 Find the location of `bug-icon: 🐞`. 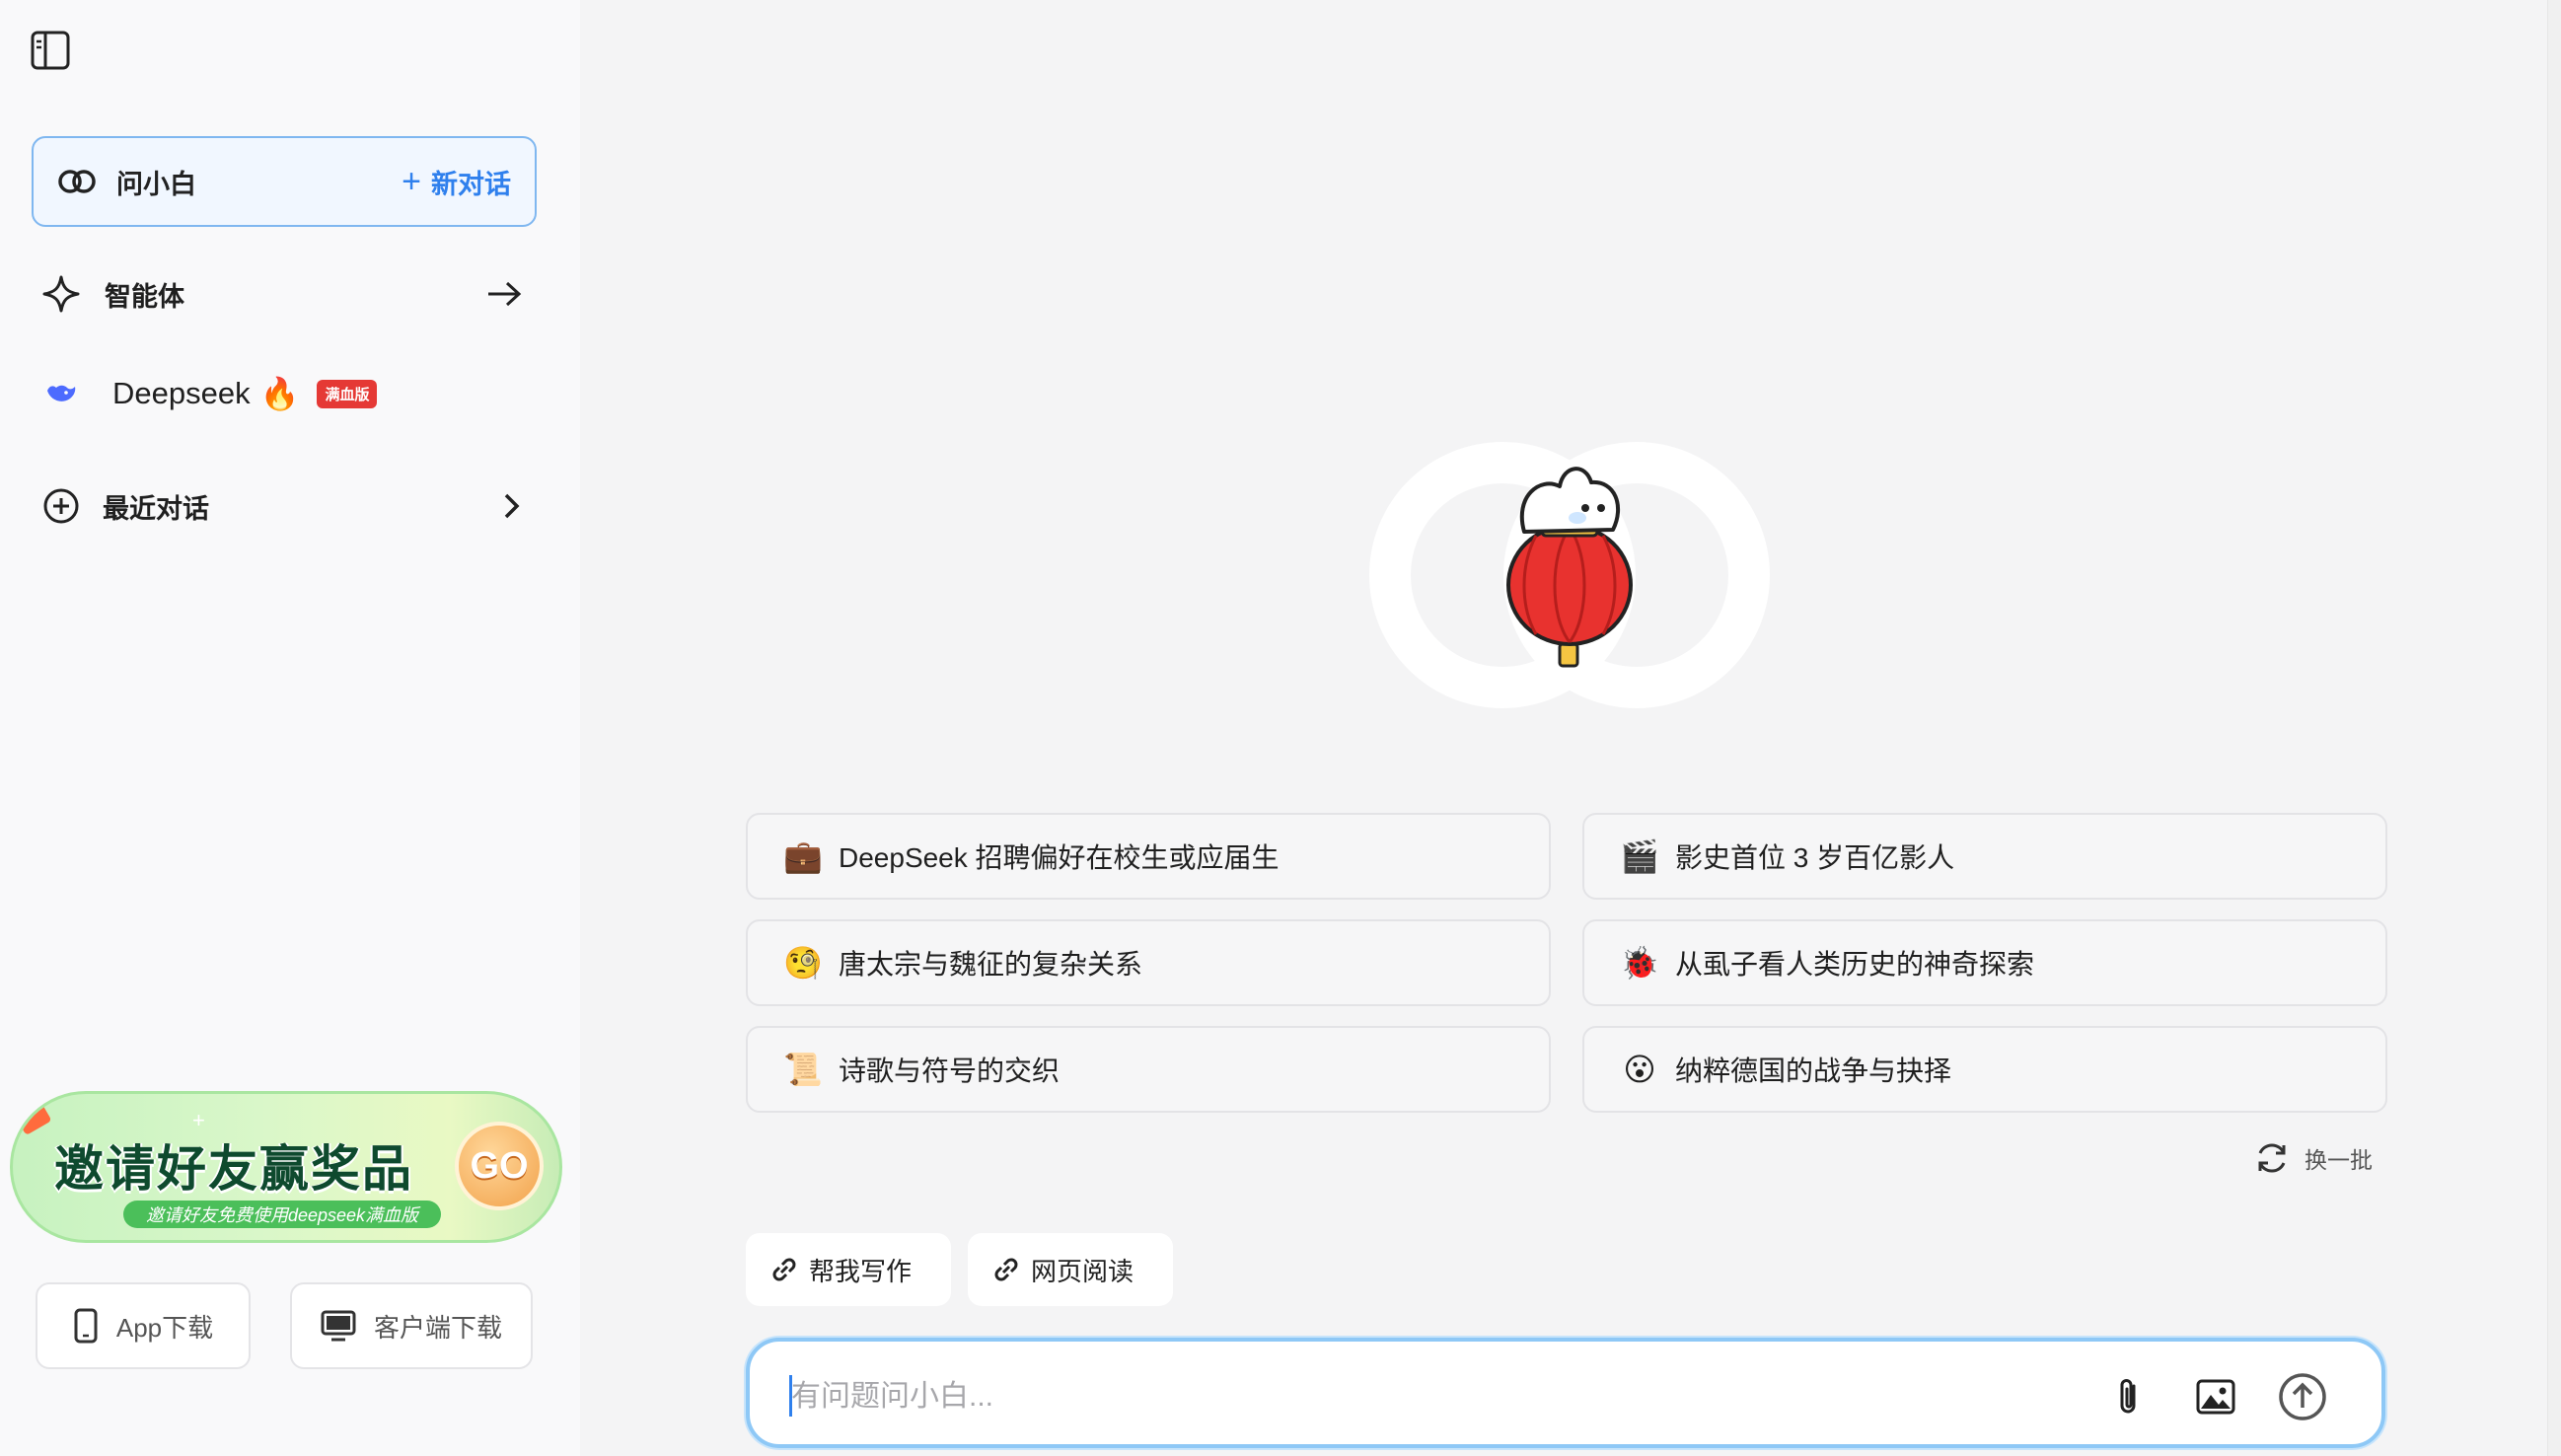

bug-icon: 🐞 is located at coordinates (1640, 963).